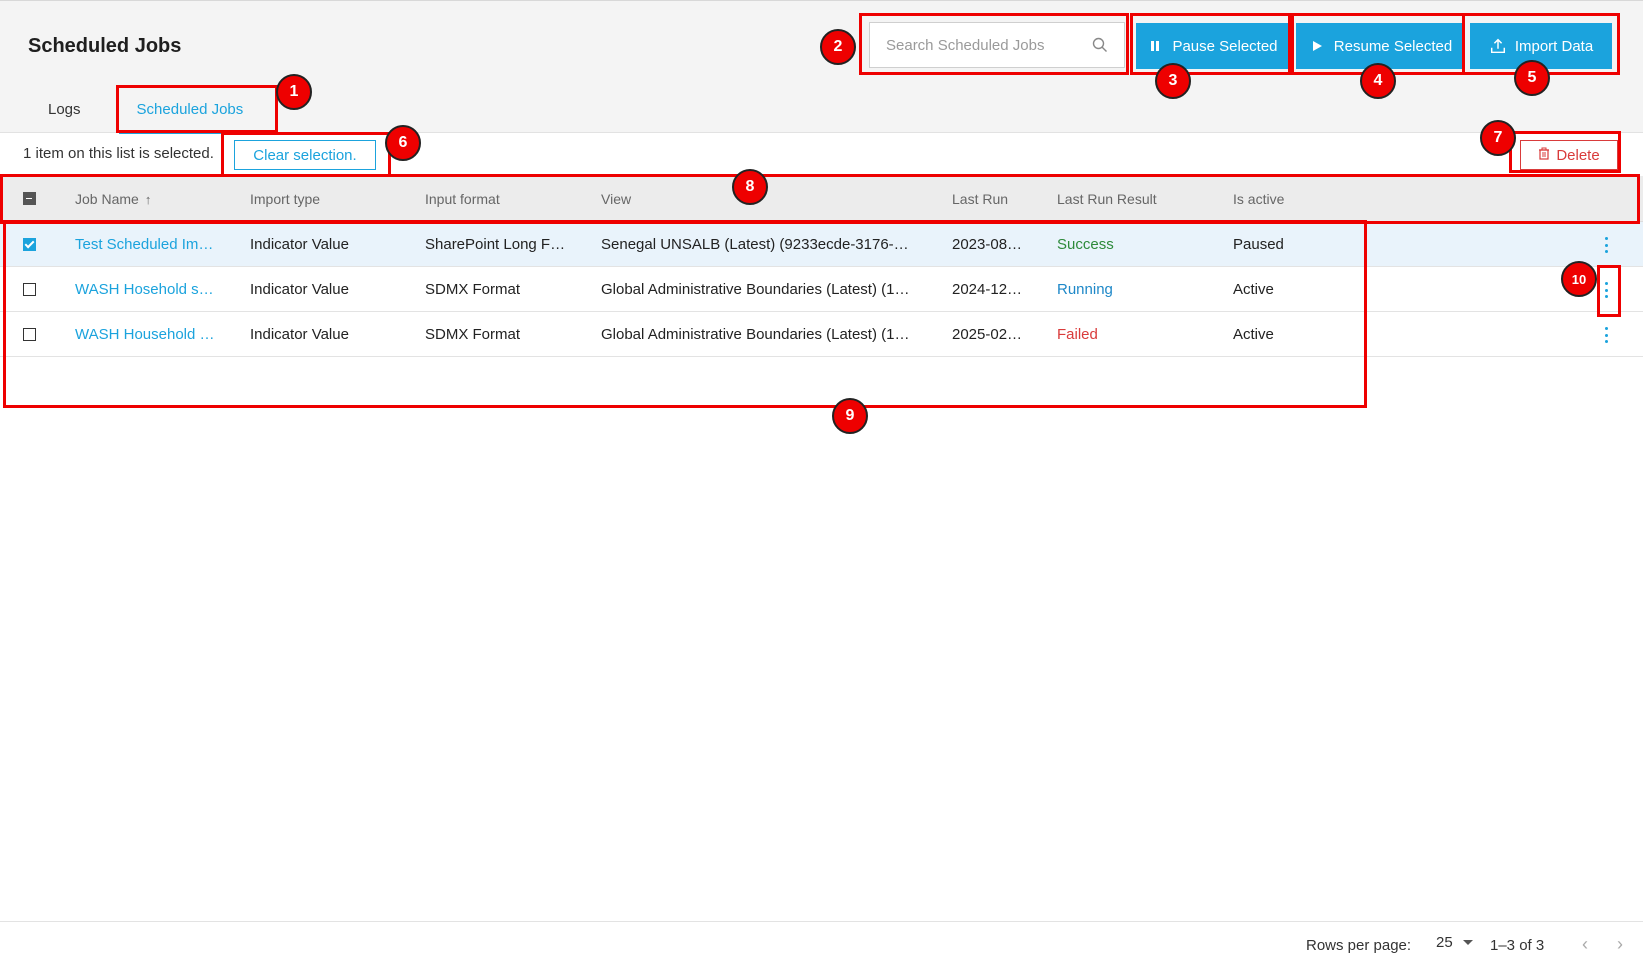 This screenshot has height=967, width=1643. I want to click on column-header-last-run: Last Run, so click(980, 199).